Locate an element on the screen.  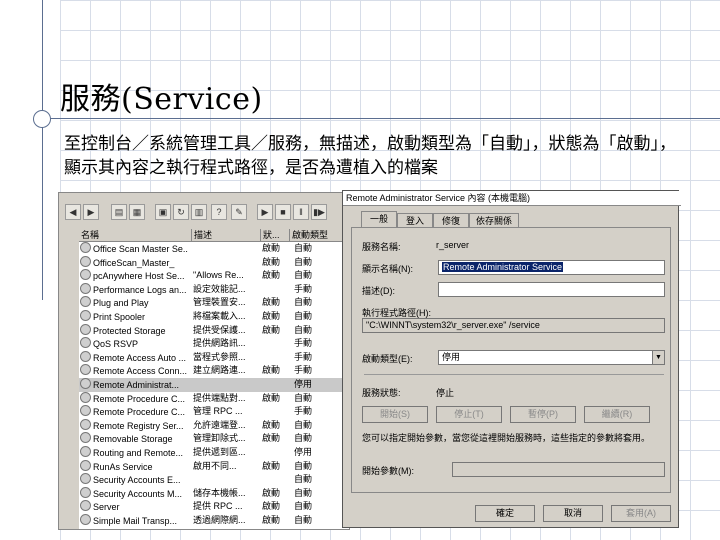
startup-type-select: 停用 ▼ is located at coordinates (551, 357).